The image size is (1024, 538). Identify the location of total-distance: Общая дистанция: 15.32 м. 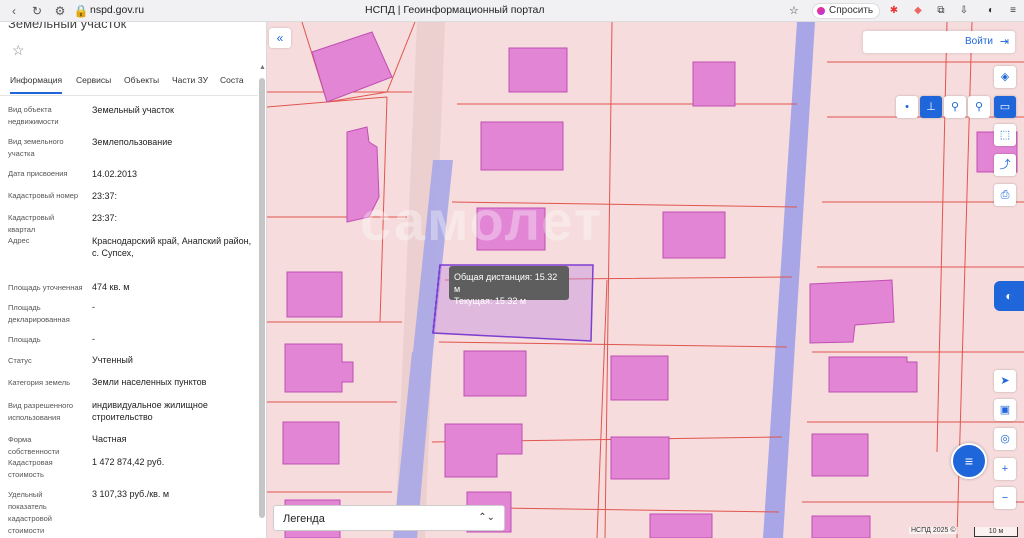
(506, 283).